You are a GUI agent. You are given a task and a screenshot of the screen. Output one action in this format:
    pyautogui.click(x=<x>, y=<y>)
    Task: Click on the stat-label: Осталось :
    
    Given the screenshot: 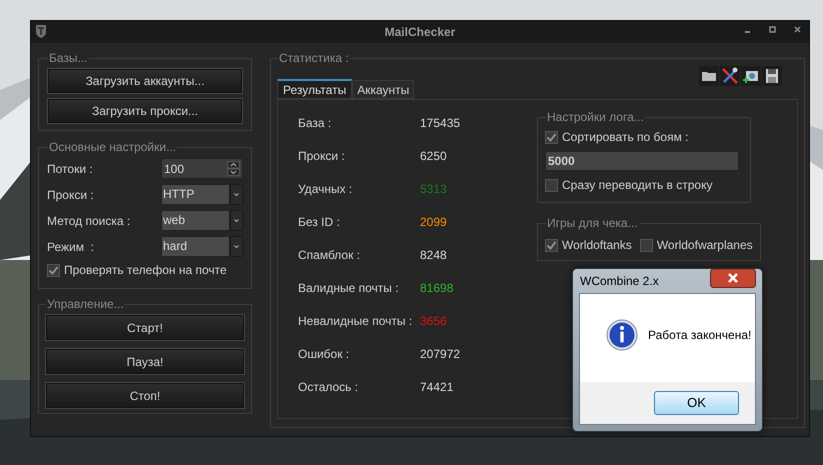 What is the action you would take?
    pyautogui.click(x=329, y=387)
    